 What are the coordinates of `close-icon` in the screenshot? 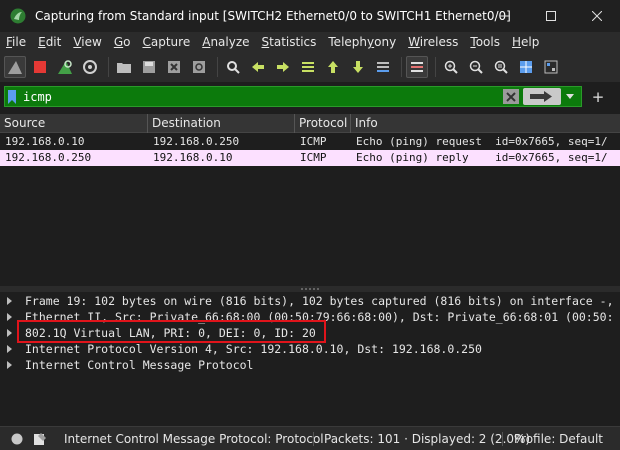 It's located at (597, 16).